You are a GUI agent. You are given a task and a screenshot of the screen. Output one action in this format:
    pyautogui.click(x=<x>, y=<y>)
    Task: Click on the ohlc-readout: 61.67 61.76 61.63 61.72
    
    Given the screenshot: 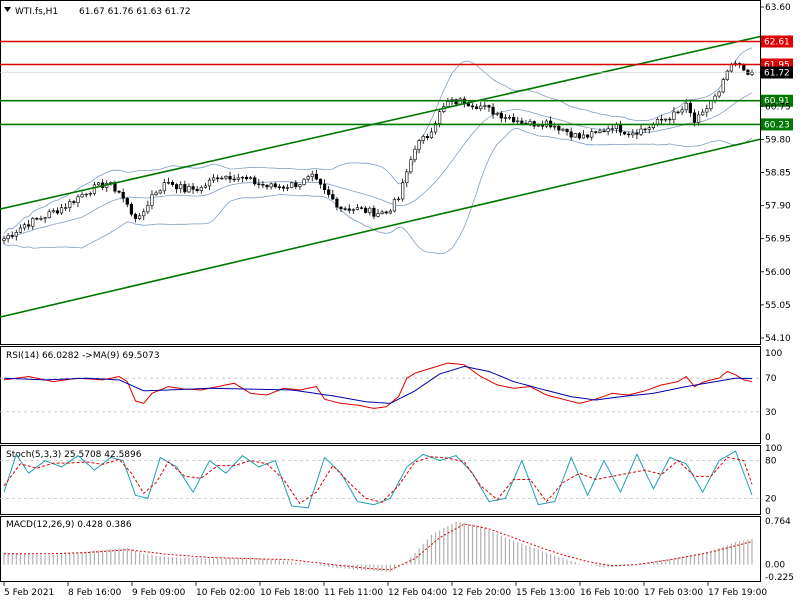 What is the action you would take?
    pyautogui.click(x=135, y=12)
    